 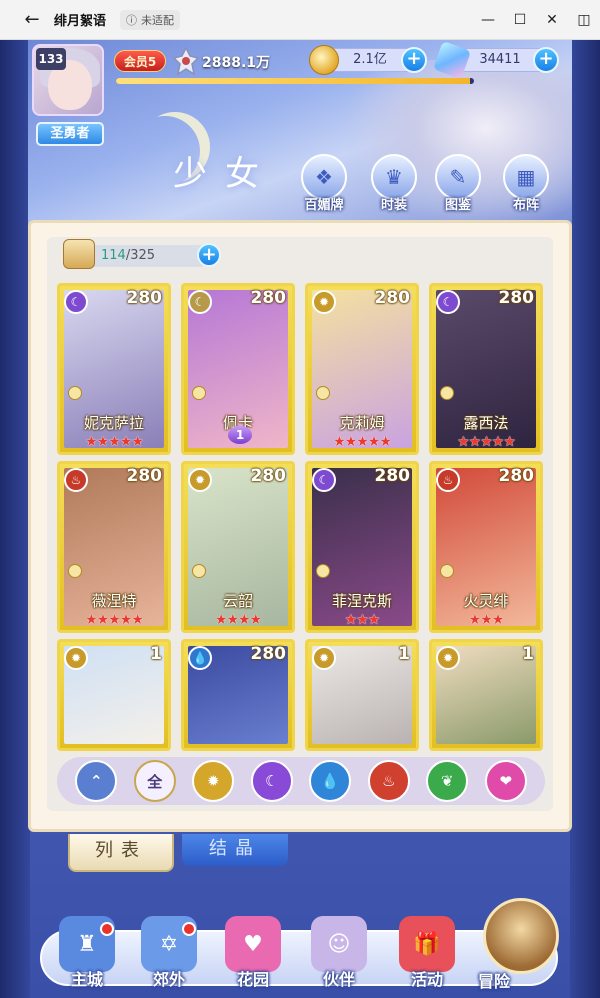 I want to click on cards-button-label: 百媚牌, so click(x=324, y=205).